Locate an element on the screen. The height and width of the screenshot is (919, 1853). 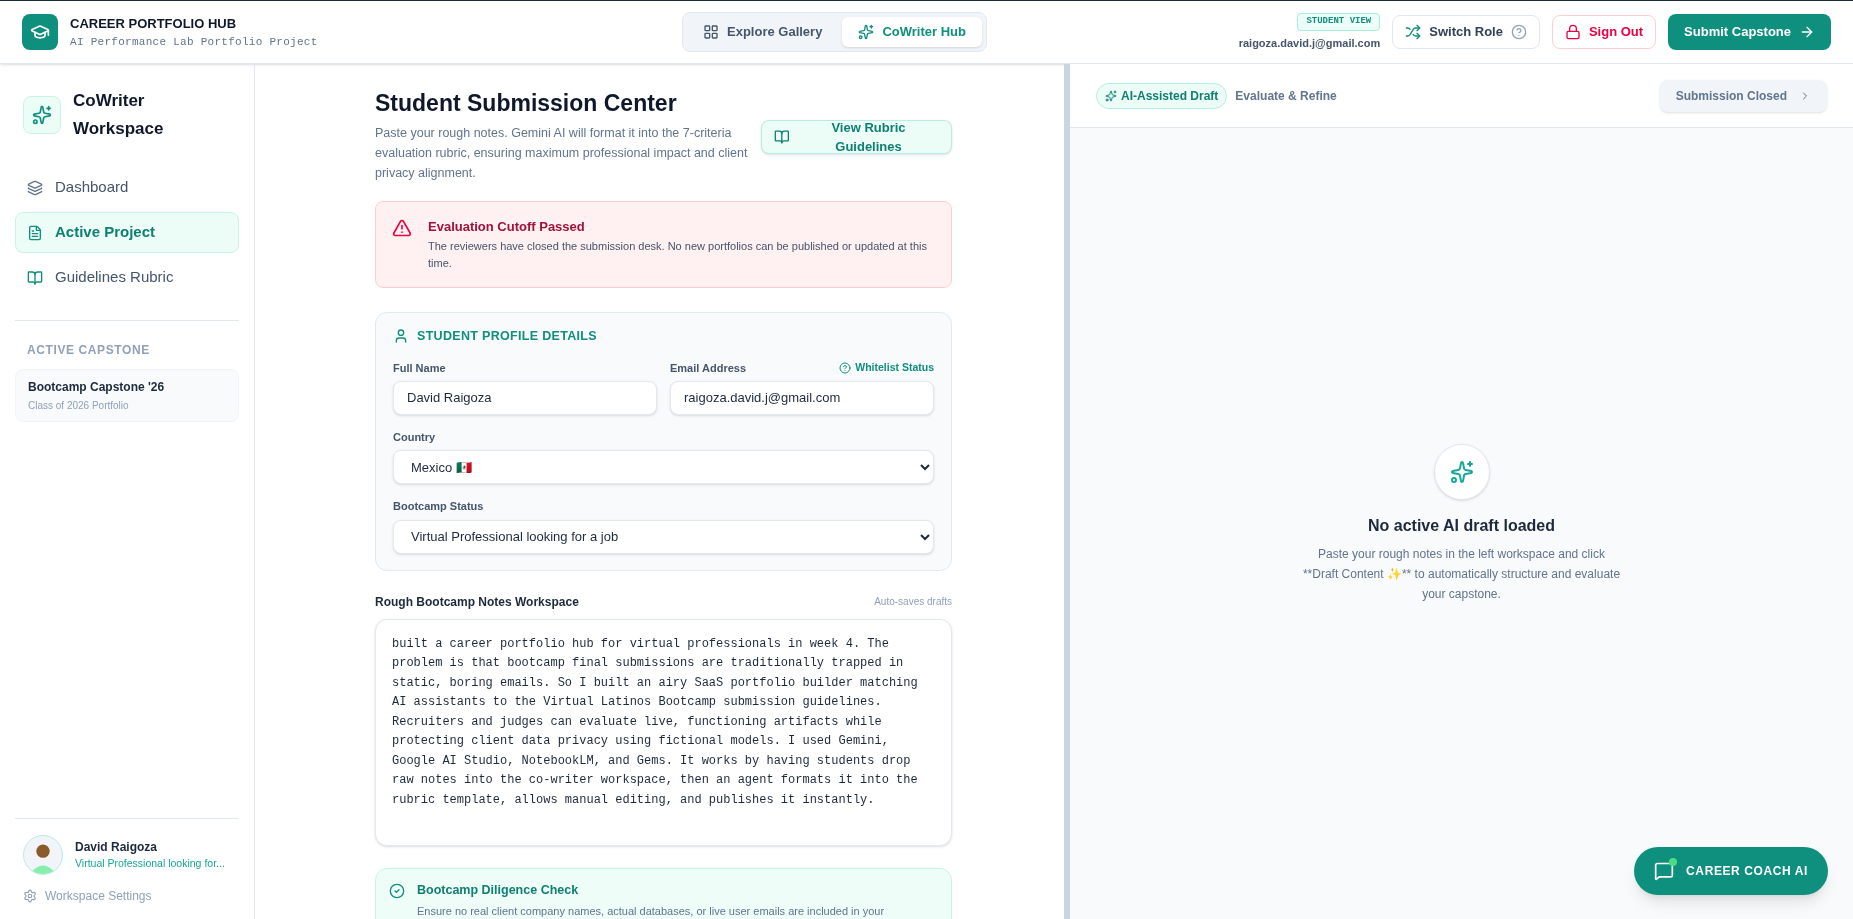
page-description: Paste your rough notes. Gemini AI will format it into the 7-criteria evaluation rubric, ensuring maximum professional impact and client privacy alignment. is located at coordinates (562, 153).